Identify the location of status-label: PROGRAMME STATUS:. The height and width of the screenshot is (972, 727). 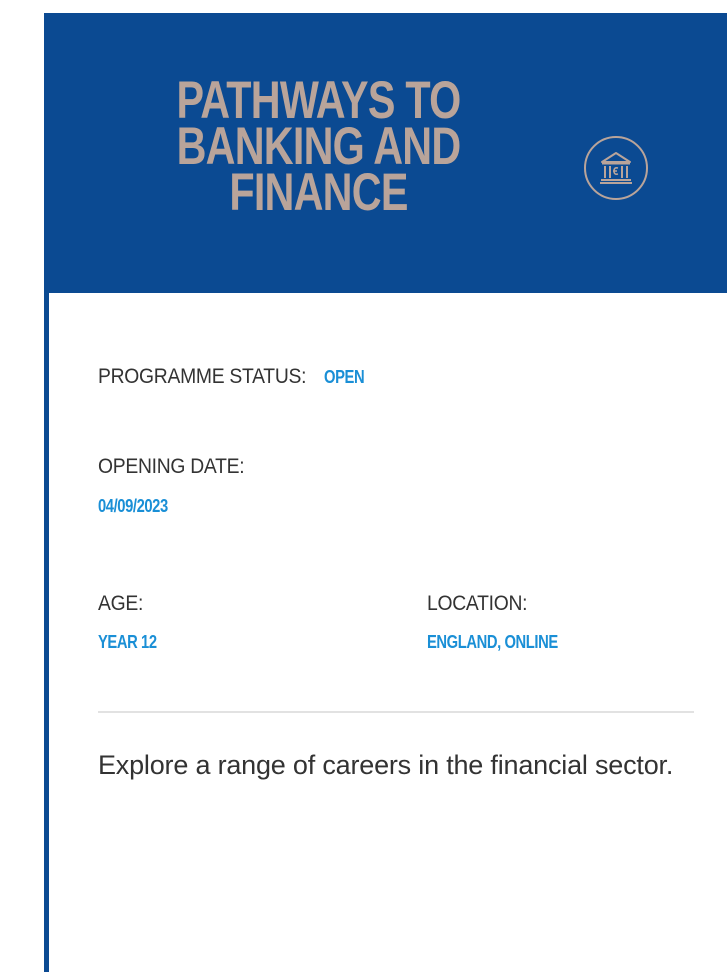
(202, 376).